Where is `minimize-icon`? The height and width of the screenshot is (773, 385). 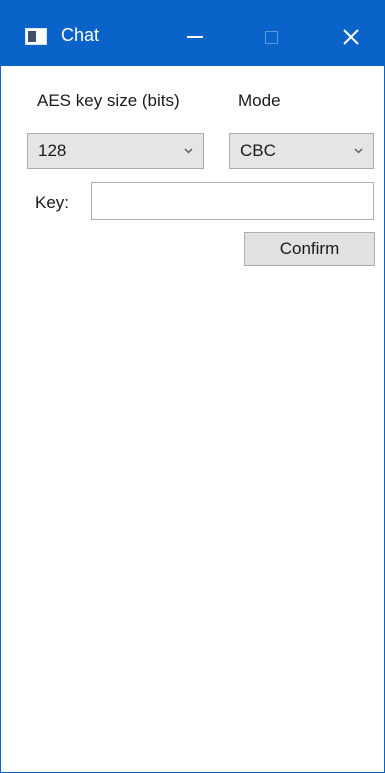
minimize-icon is located at coordinates (195, 37).